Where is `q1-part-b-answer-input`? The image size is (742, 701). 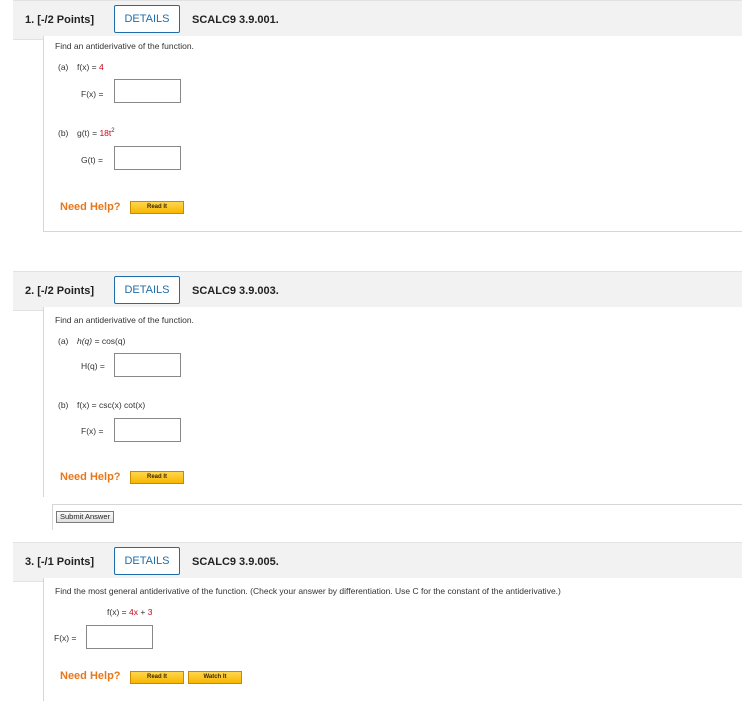
q1-part-b-answer-input is located at coordinates (147, 158).